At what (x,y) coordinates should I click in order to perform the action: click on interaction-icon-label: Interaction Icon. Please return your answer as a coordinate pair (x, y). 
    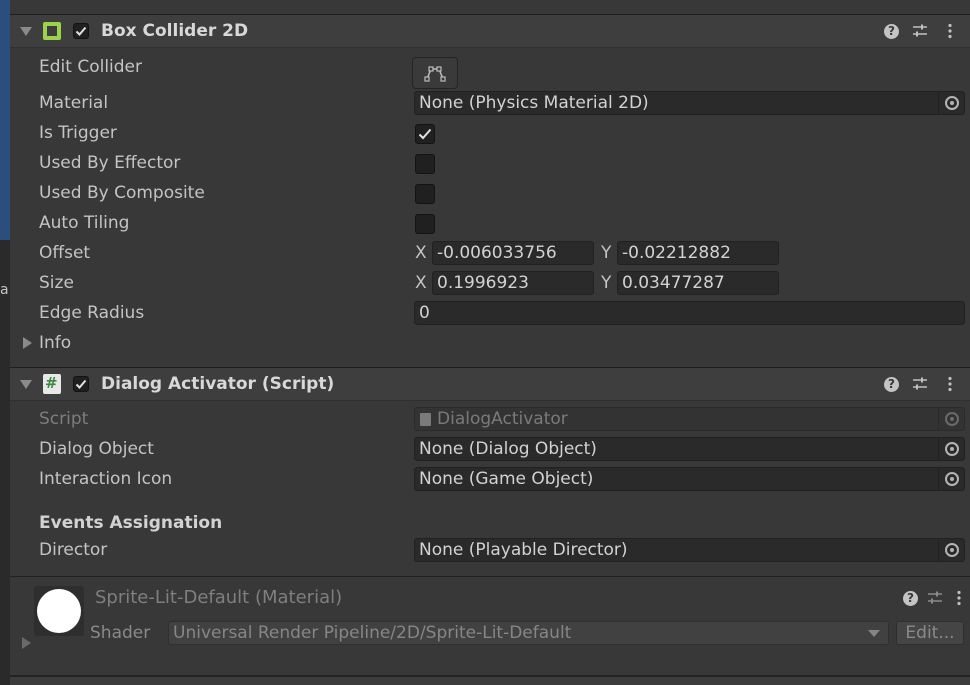
    Looking at the image, I should click on (106, 479).